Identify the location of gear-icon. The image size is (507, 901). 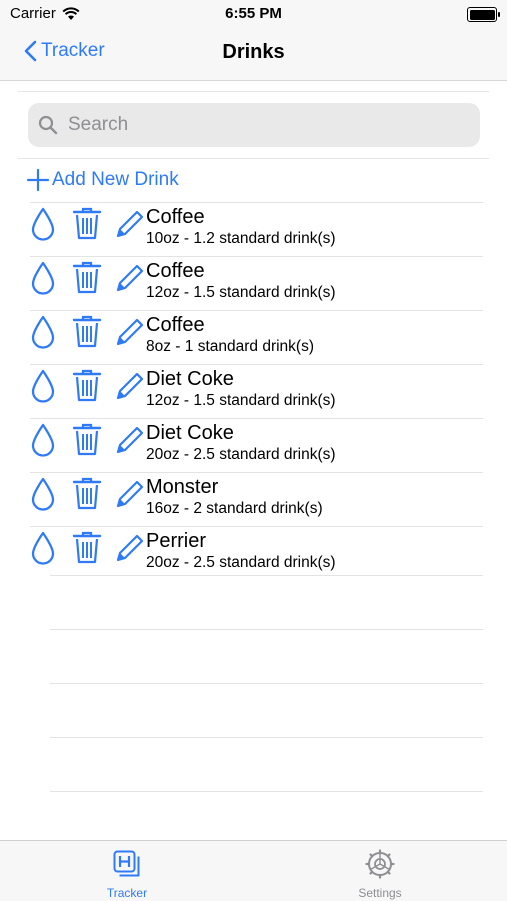
(380, 864).